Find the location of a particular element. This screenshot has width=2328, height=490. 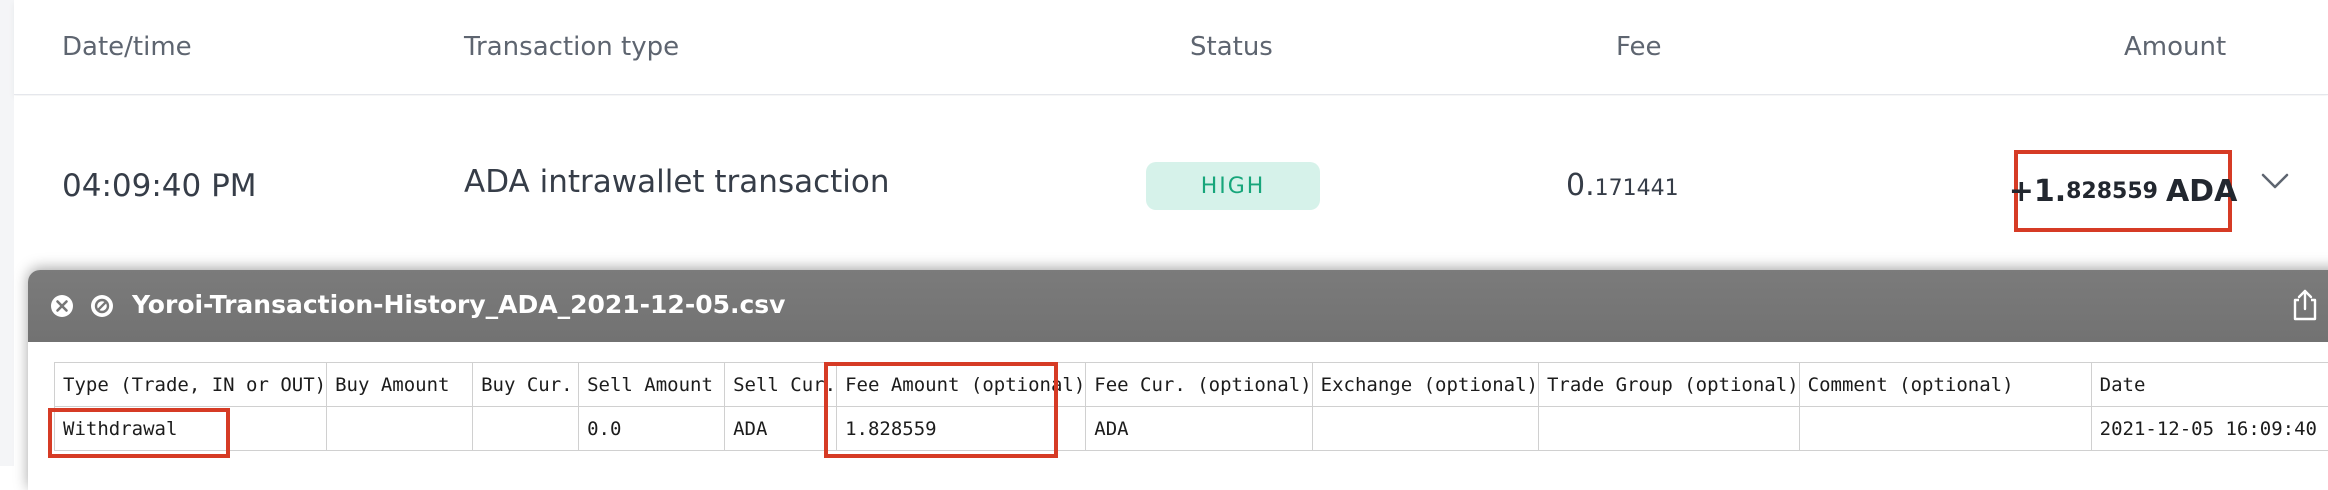

amount-currency: ADA is located at coordinates (2201, 191).